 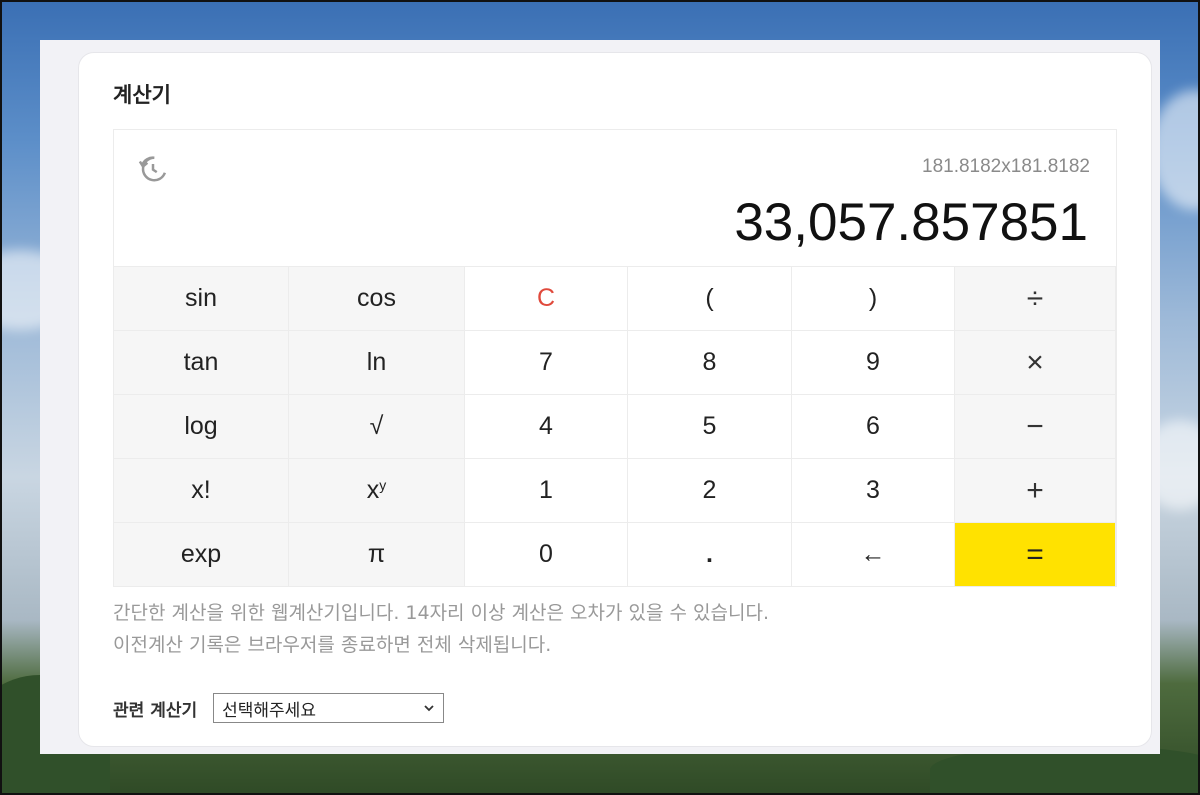 What do you see at coordinates (201, 554) in the screenshot?
I see `exp-button: exp` at bounding box center [201, 554].